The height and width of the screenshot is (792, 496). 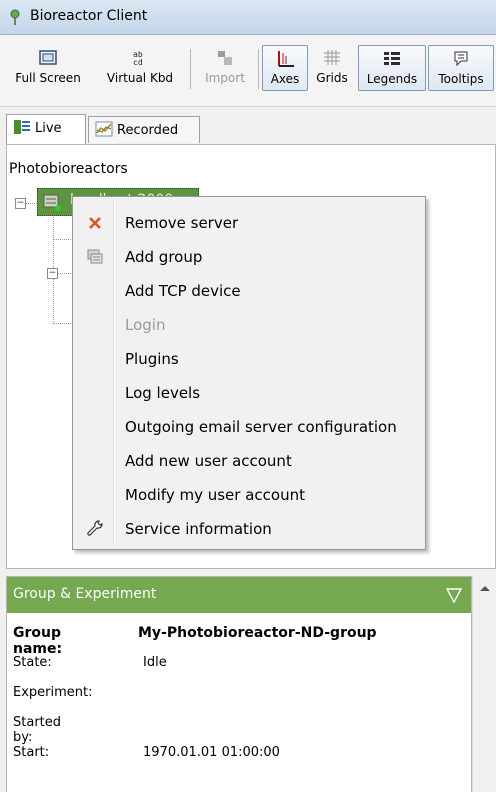 I want to click on server-icon, so click(x=52, y=202).